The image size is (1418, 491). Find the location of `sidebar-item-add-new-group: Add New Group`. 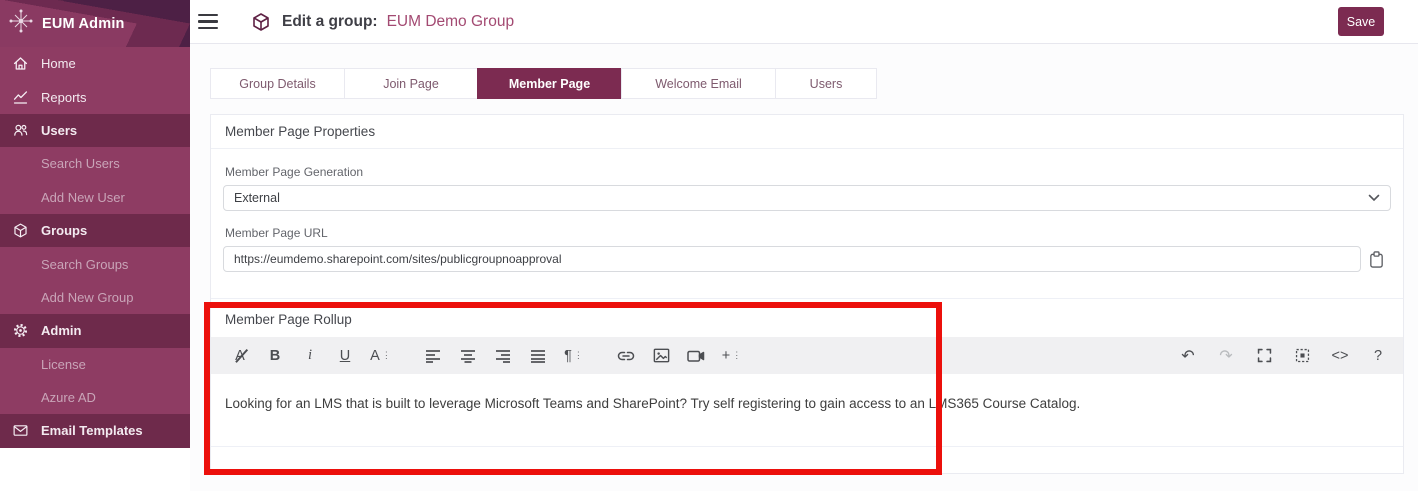

sidebar-item-add-new-group: Add New Group is located at coordinates (95, 297).